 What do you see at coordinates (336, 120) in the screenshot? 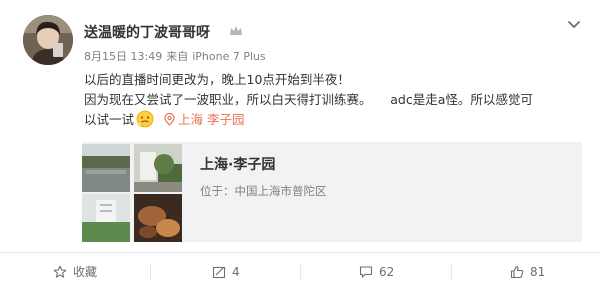
I see `post-text-line-3: 以试一试 上海 李子园` at bounding box center [336, 120].